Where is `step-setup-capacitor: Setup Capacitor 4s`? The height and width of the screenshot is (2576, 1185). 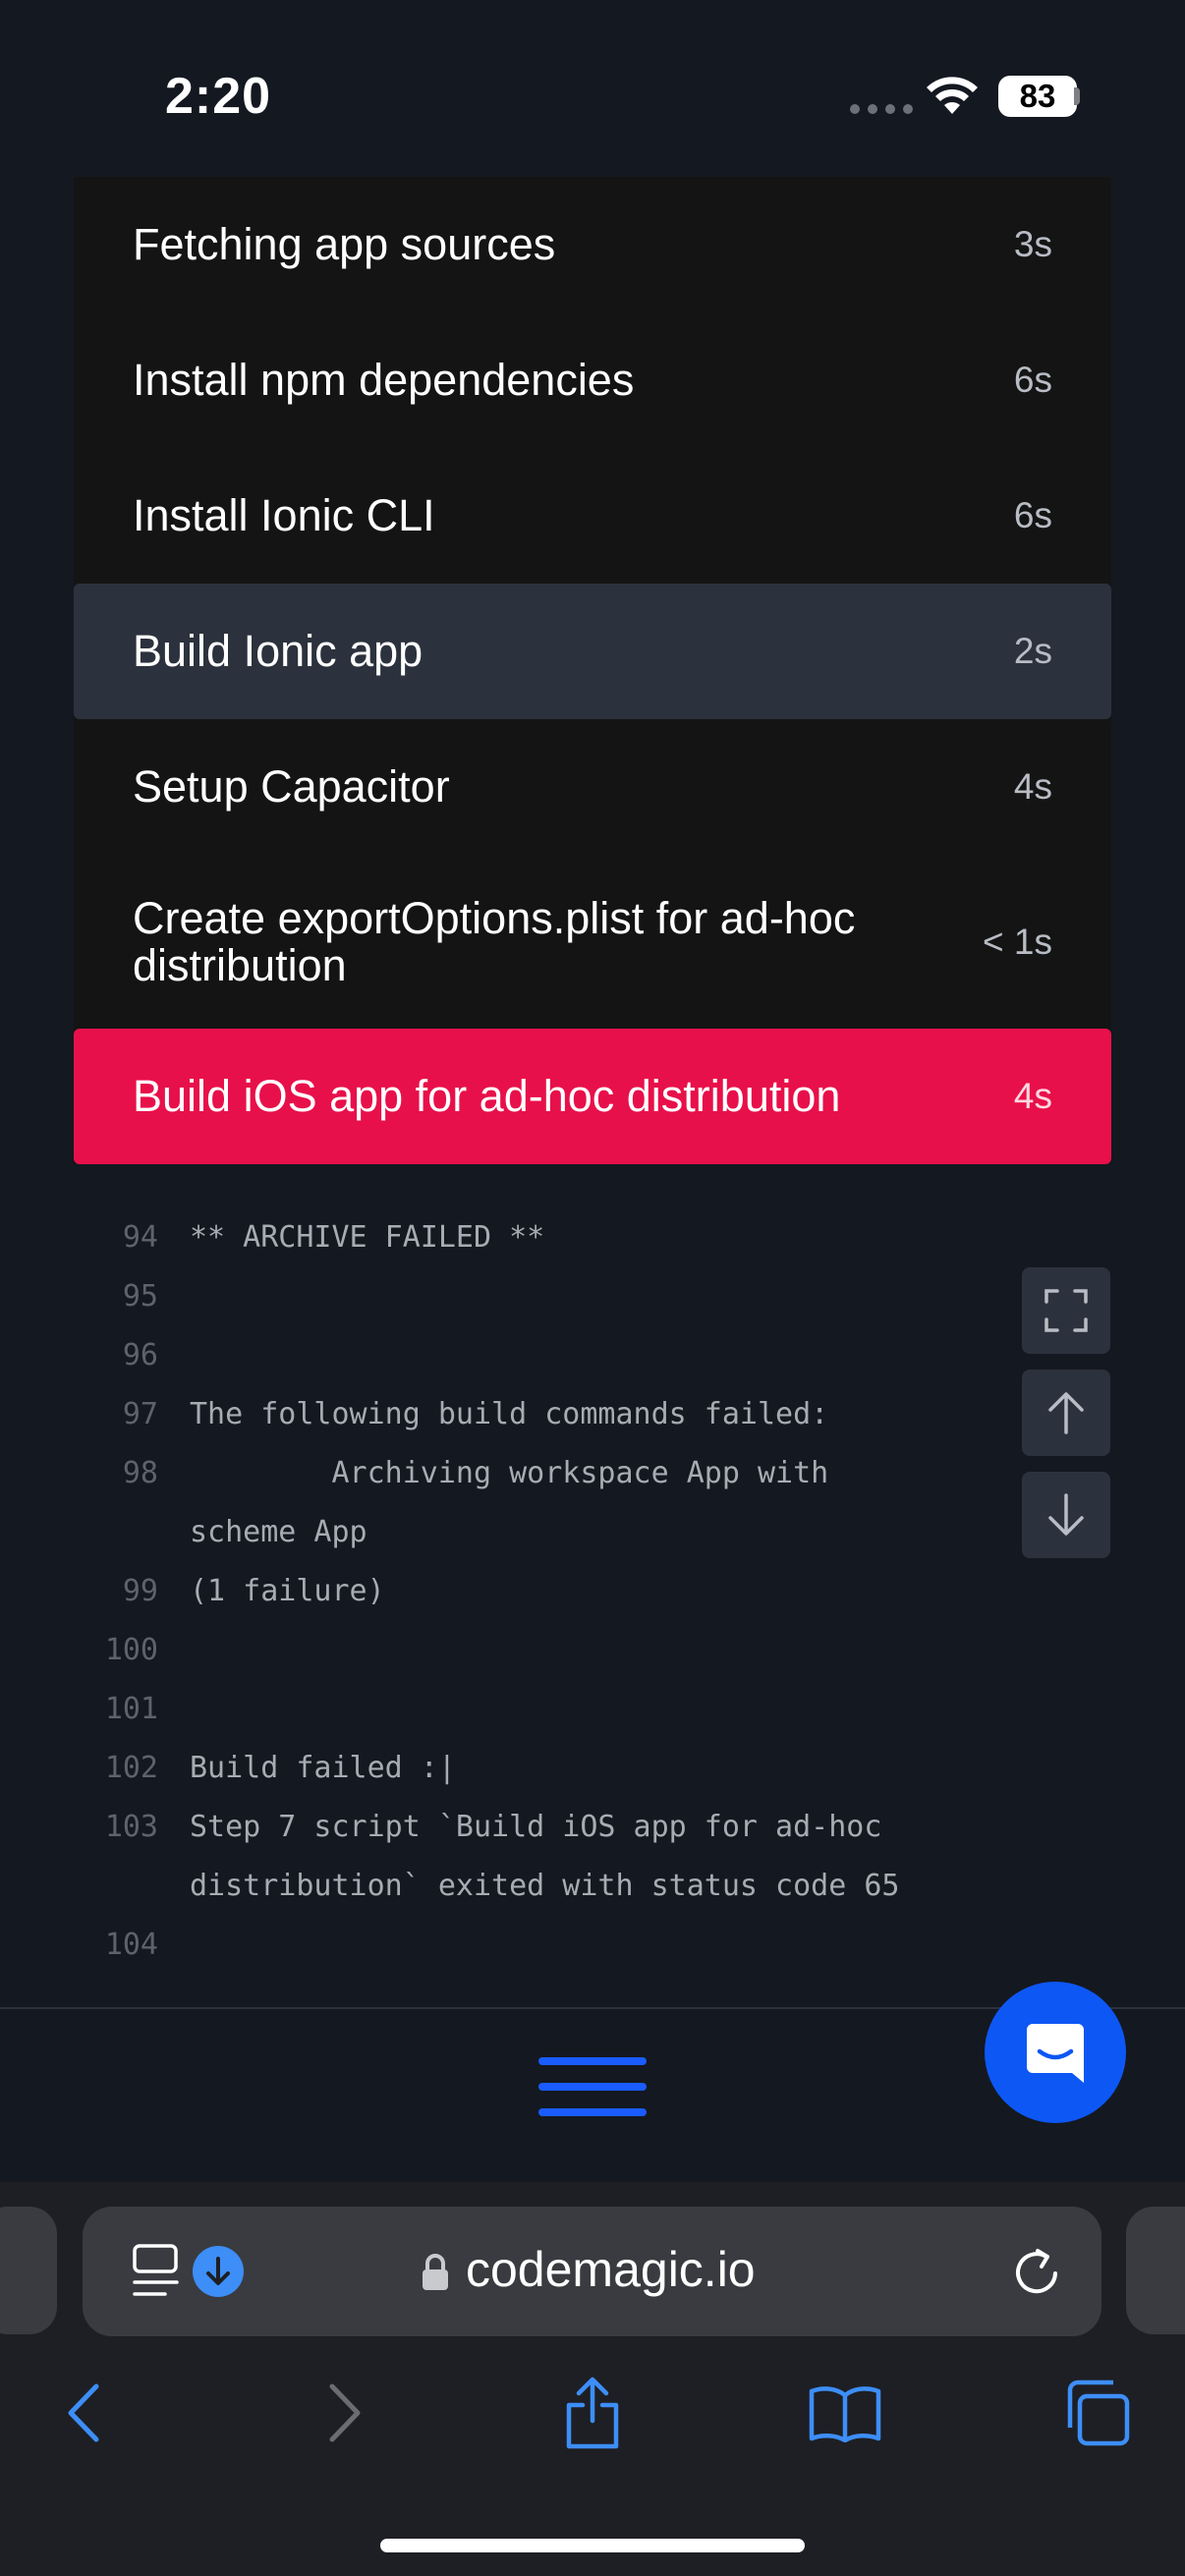 step-setup-capacitor: Setup Capacitor 4s is located at coordinates (592, 787).